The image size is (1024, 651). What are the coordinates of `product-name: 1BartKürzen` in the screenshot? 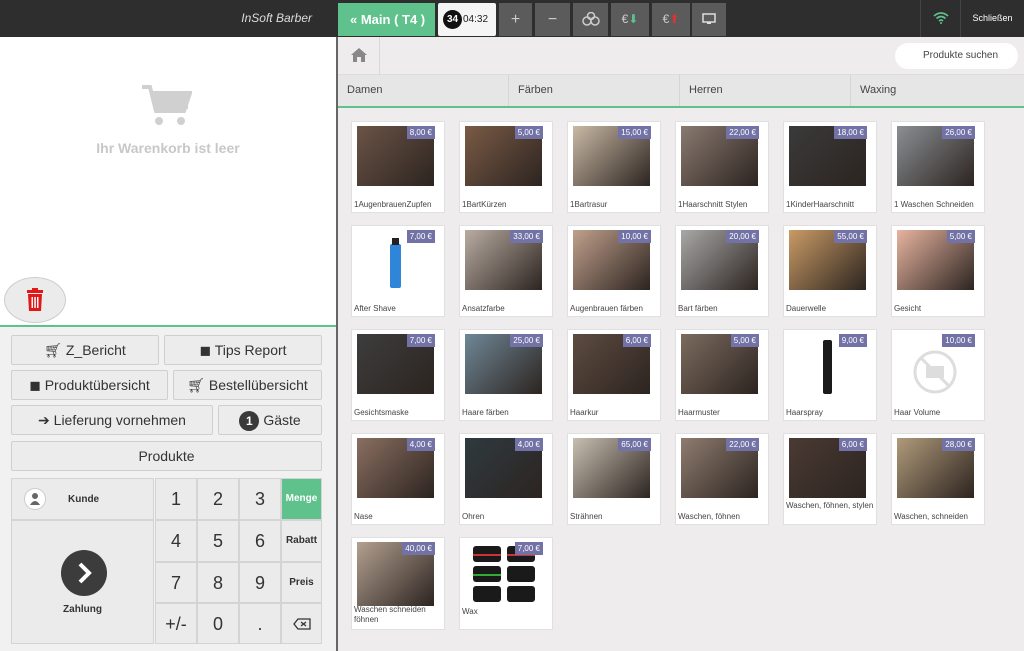 It's located at (484, 204).